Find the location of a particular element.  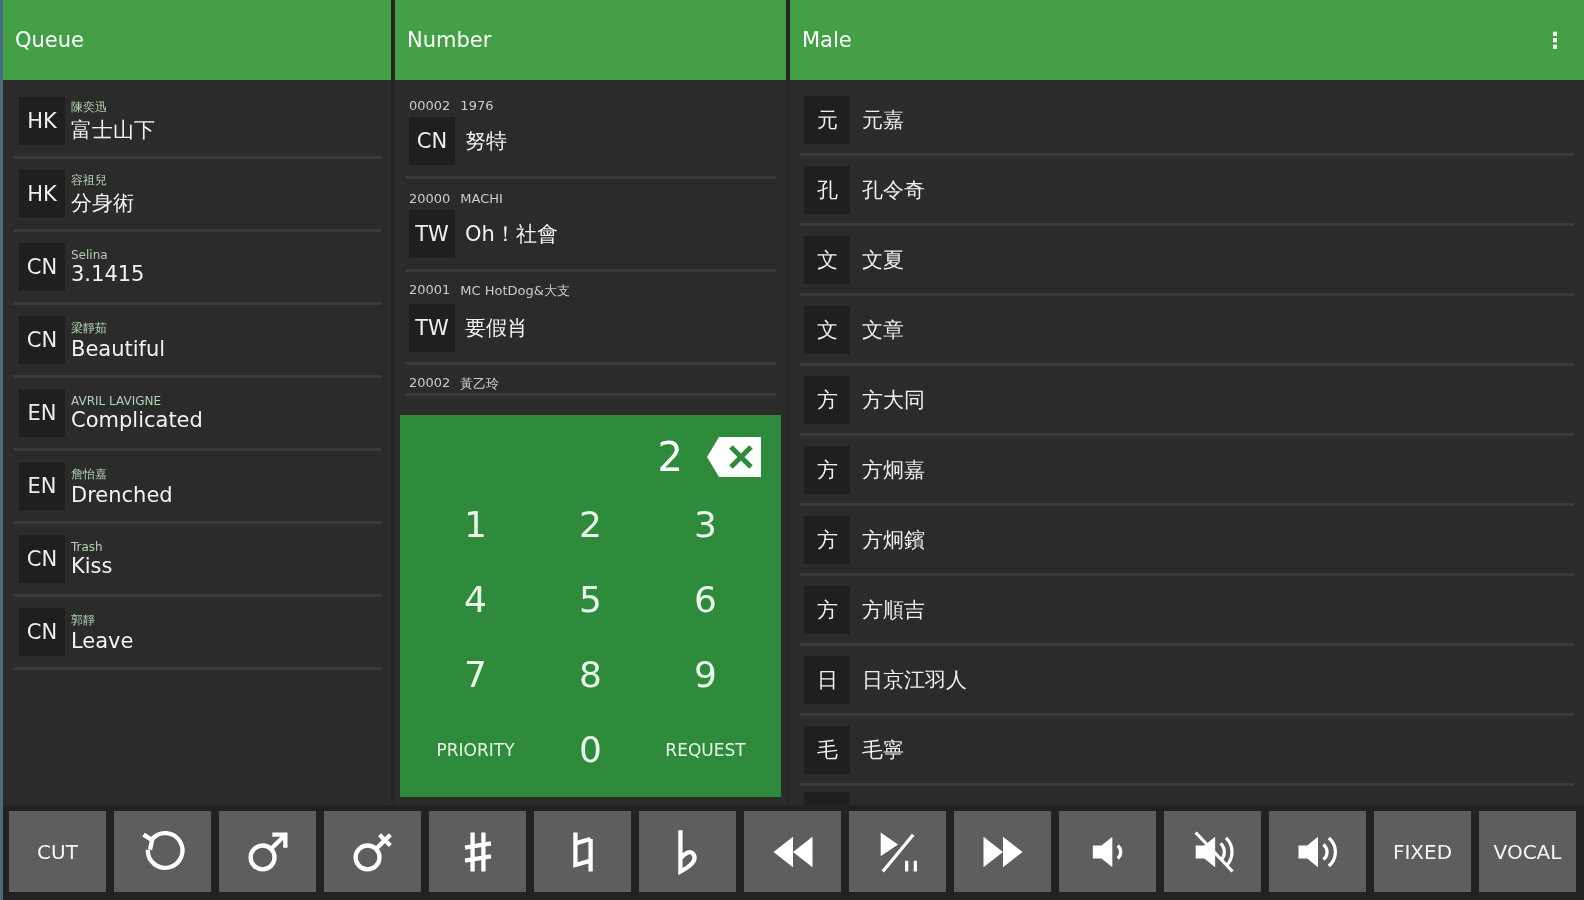

queue-item: HK 容祖兒 分身術 is located at coordinates (197, 195).